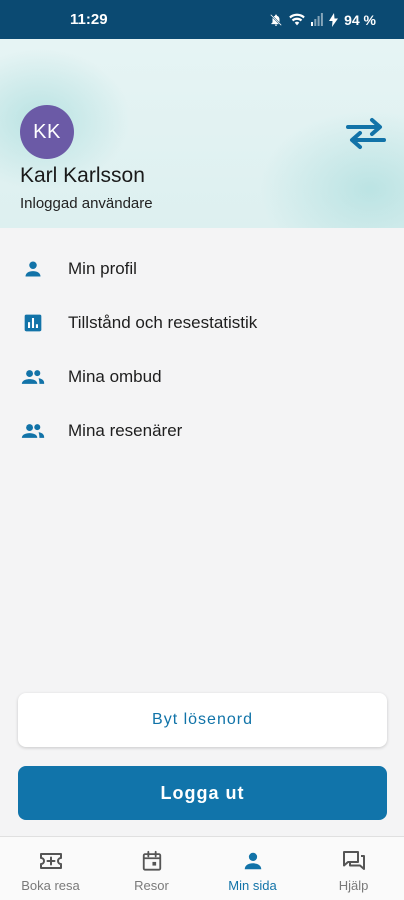  What do you see at coordinates (297, 19) in the screenshot?
I see `wifi-icon` at bounding box center [297, 19].